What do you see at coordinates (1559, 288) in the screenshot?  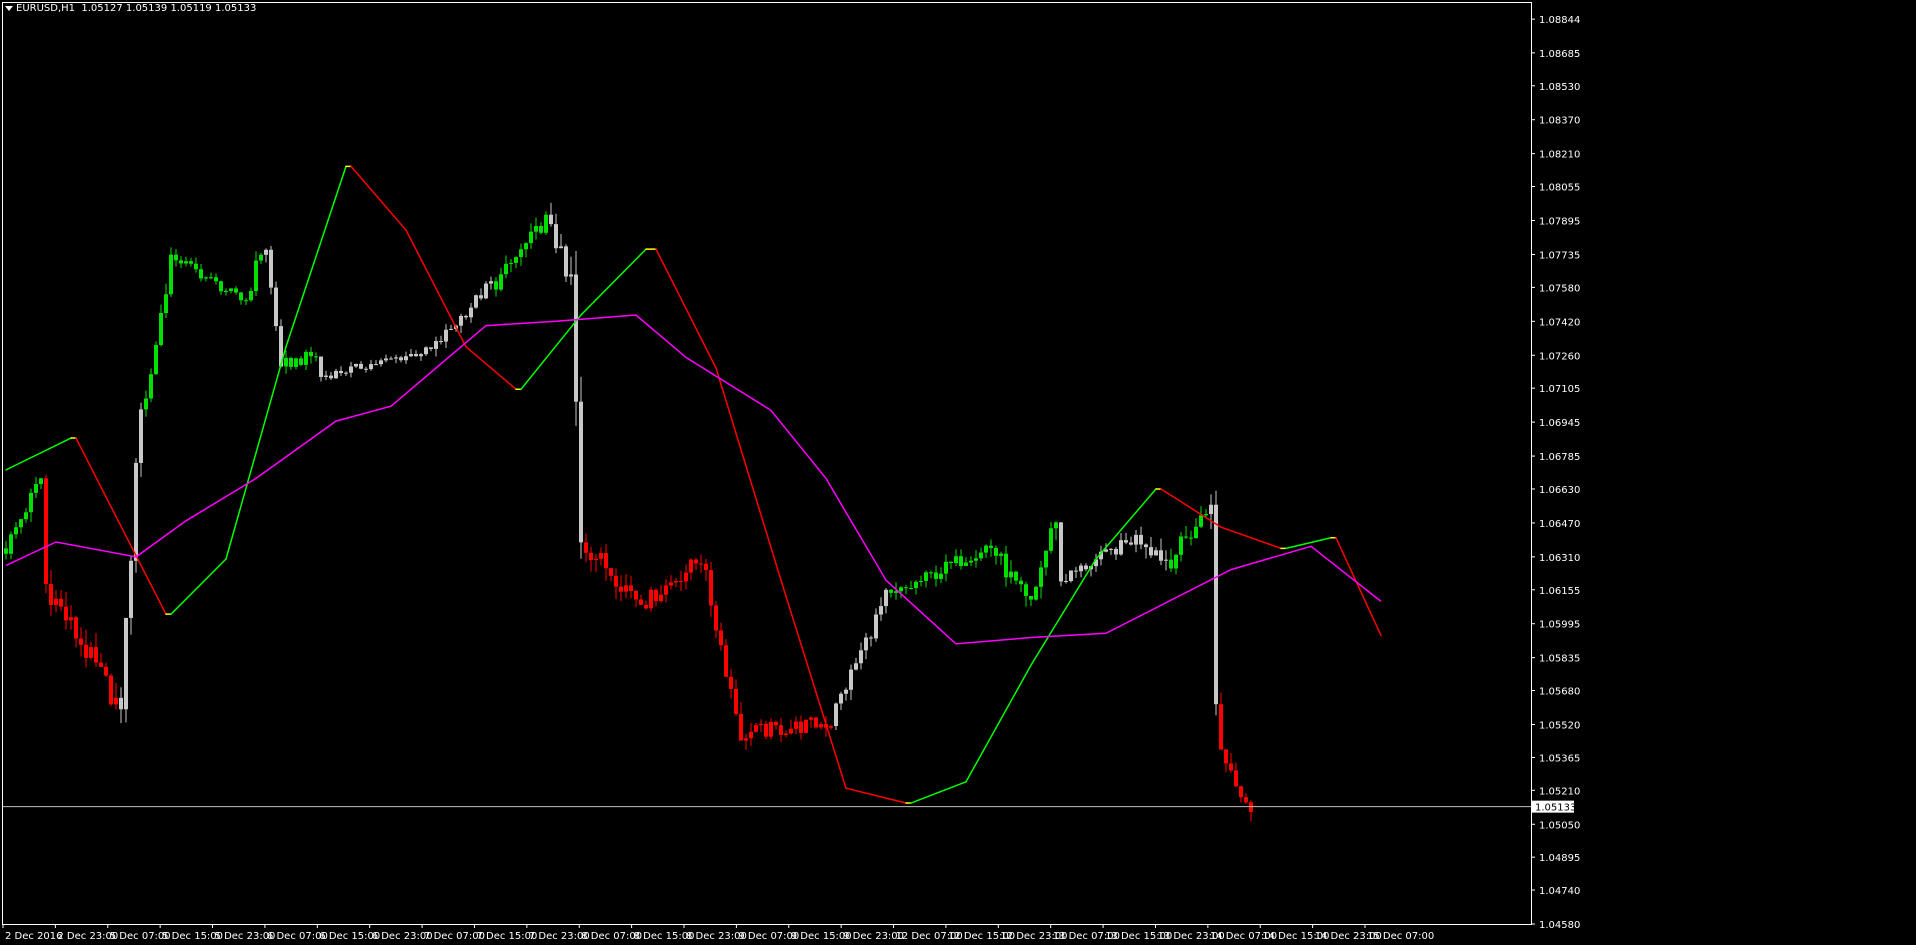 I see `y-tick-label: 1.07580` at bounding box center [1559, 288].